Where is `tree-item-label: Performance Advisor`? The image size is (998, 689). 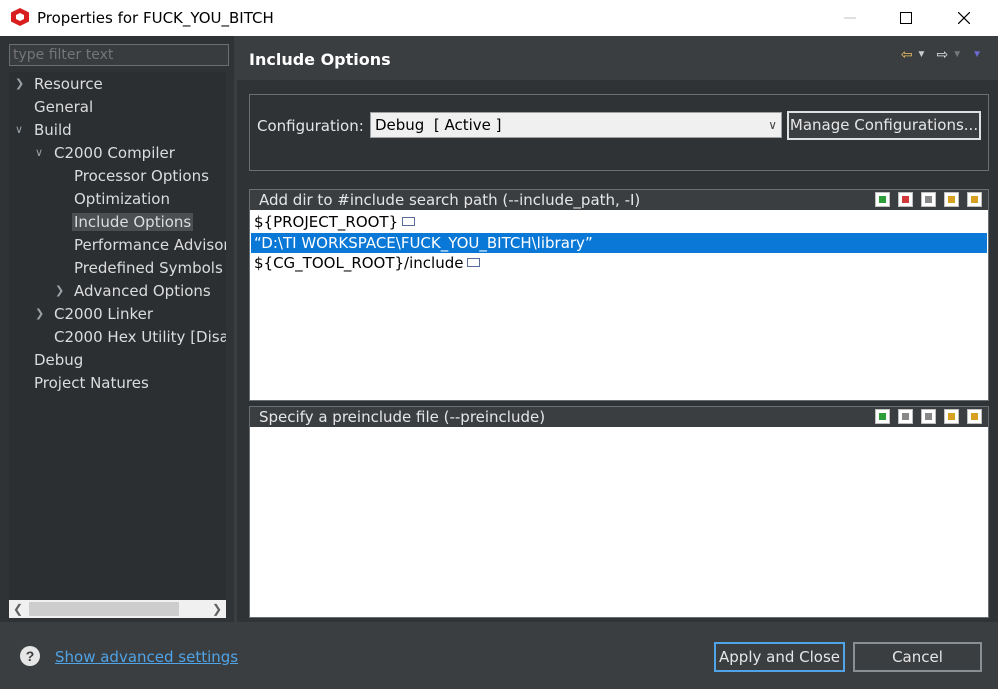
tree-item-label: Performance Advisor is located at coordinates (150, 245).